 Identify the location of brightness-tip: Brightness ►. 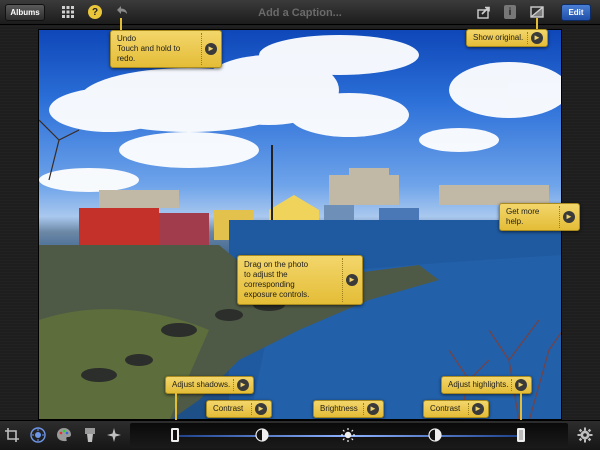
(348, 409).